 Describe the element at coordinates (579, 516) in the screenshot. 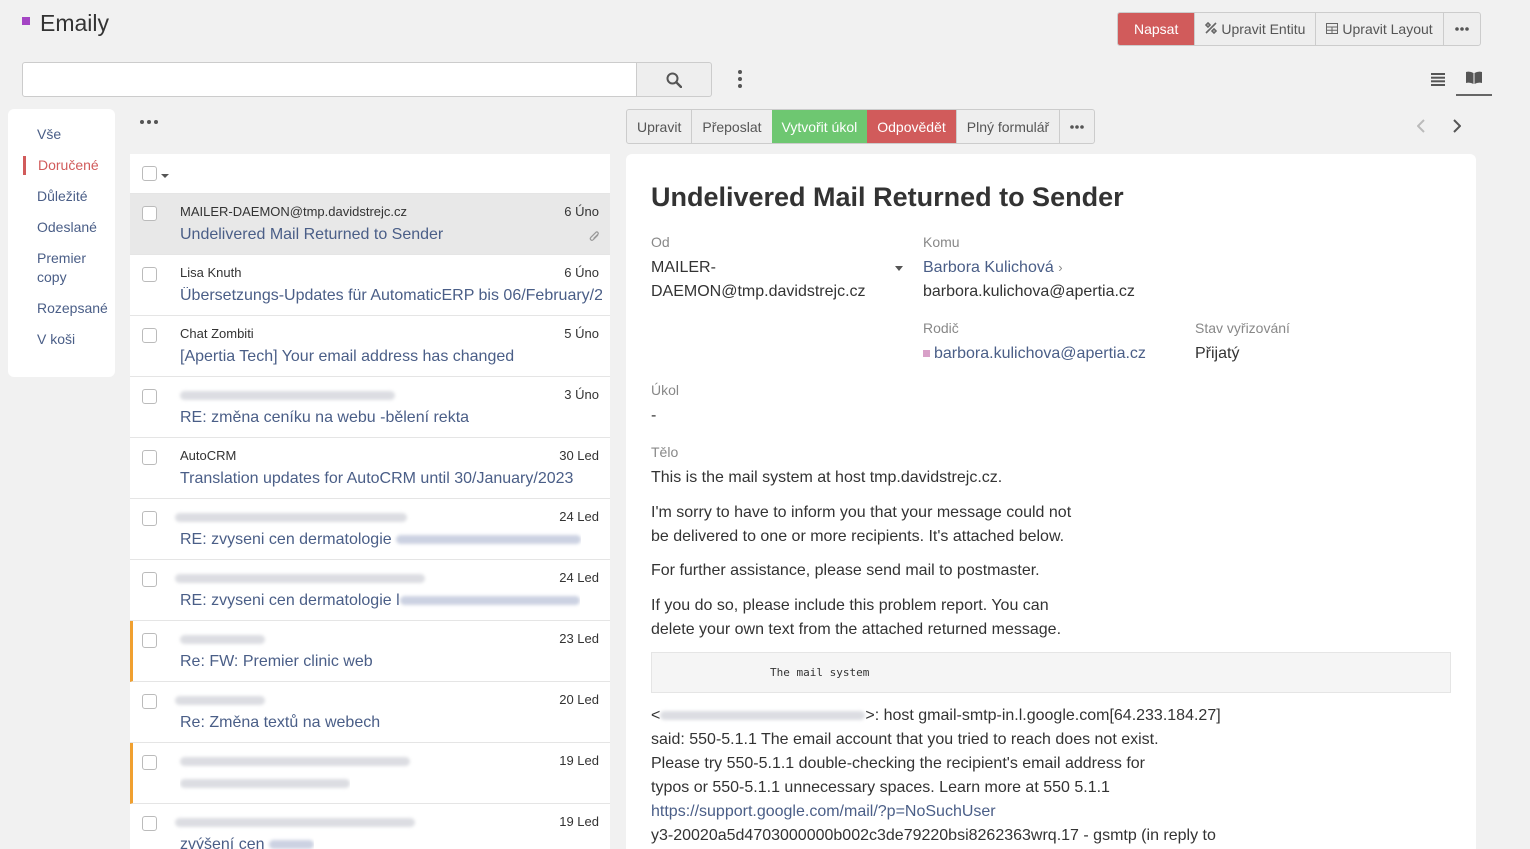

I see `email-date: 24 Led` at that location.